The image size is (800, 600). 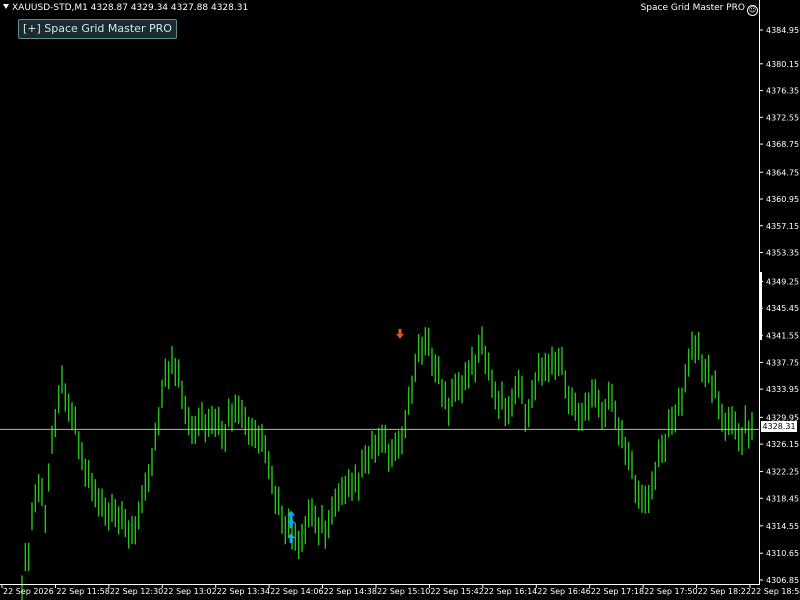 I want to click on time-axis-label: 22 Sep 2026, so click(x=28, y=591).